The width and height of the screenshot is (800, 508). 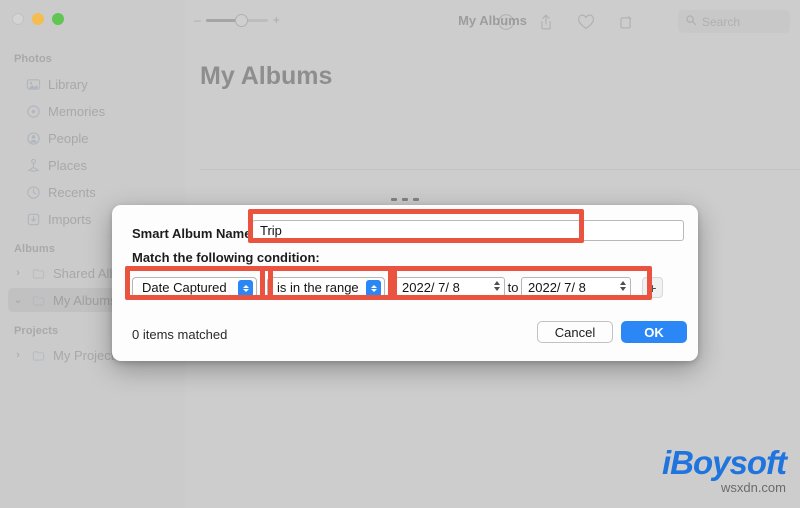 What do you see at coordinates (626, 22) in the screenshot?
I see `rotate-icon` at bounding box center [626, 22].